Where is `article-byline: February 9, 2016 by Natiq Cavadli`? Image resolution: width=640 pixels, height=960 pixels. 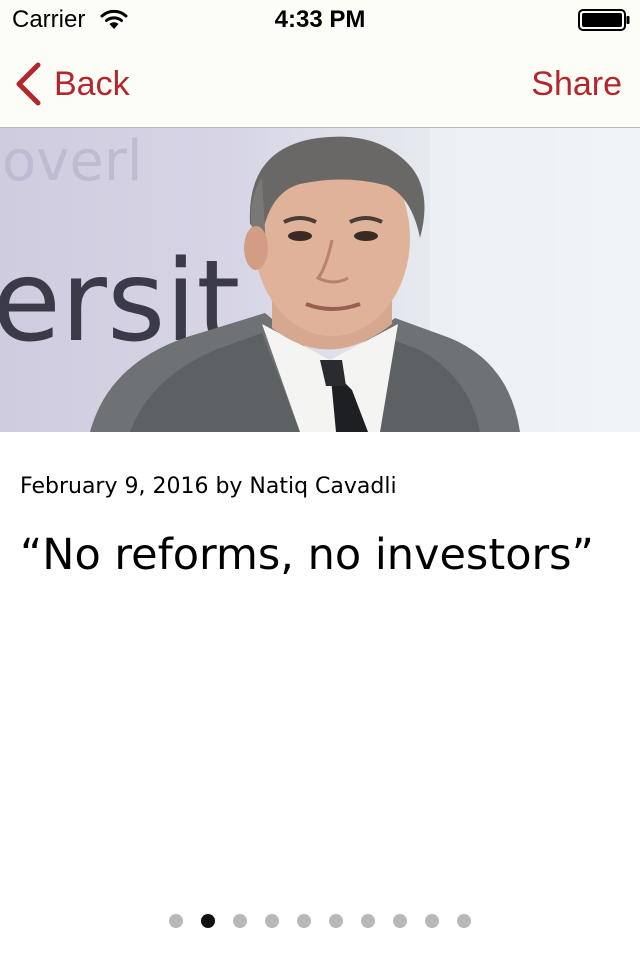
article-byline: February 9, 2016 by Natiq Cavadli is located at coordinates (208, 486).